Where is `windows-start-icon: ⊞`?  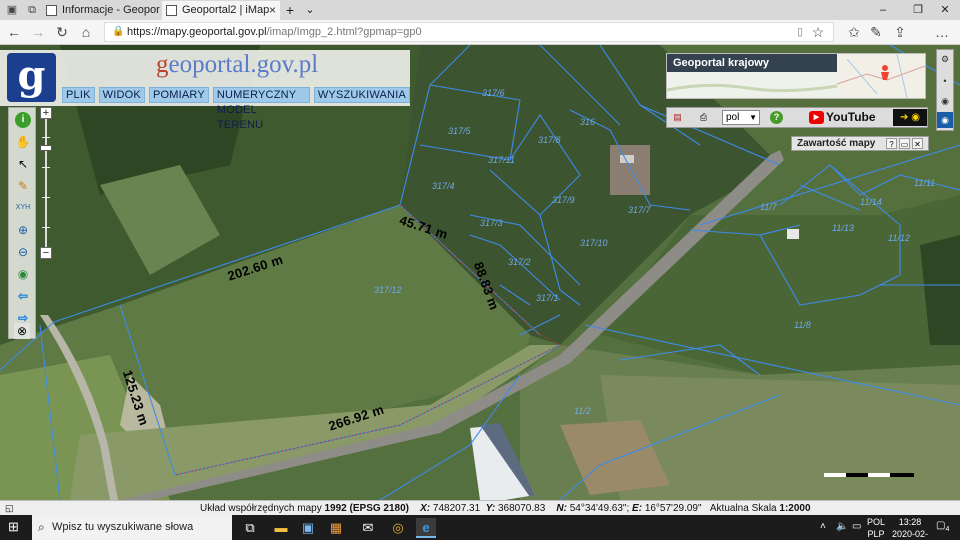
windows-start-icon: ⊞ is located at coordinates (15, 527).